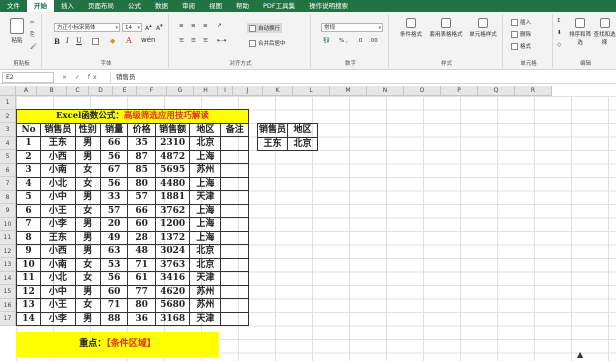 This screenshot has width=616, height=361. What do you see at coordinates (148, 40) in the screenshot?
I see `phonetic-icon: wén` at bounding box center [148, 40].